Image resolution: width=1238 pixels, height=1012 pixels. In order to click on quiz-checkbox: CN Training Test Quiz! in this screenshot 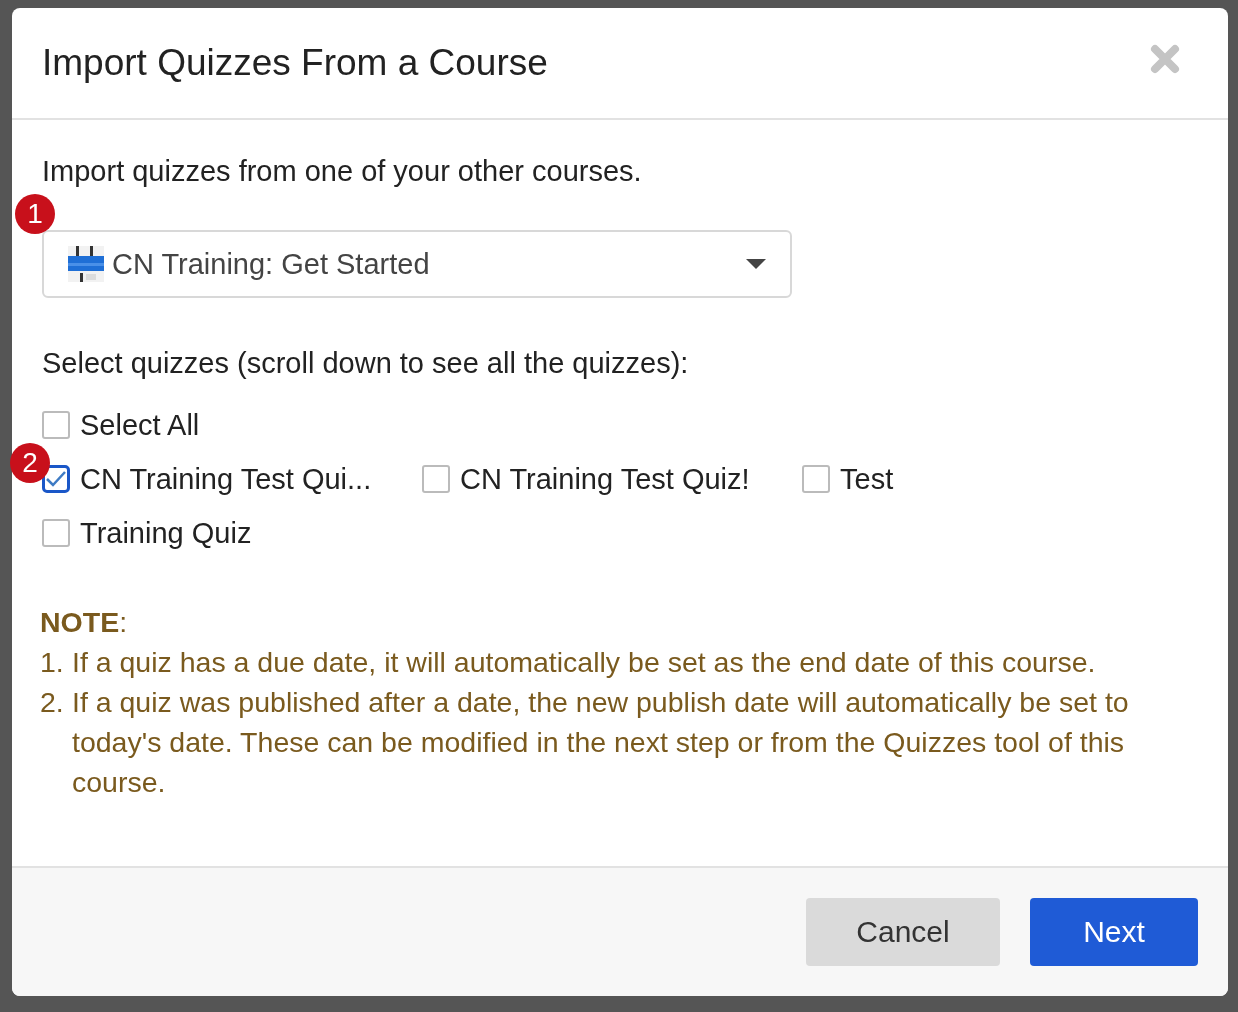, I will do `click(612, 479)`.